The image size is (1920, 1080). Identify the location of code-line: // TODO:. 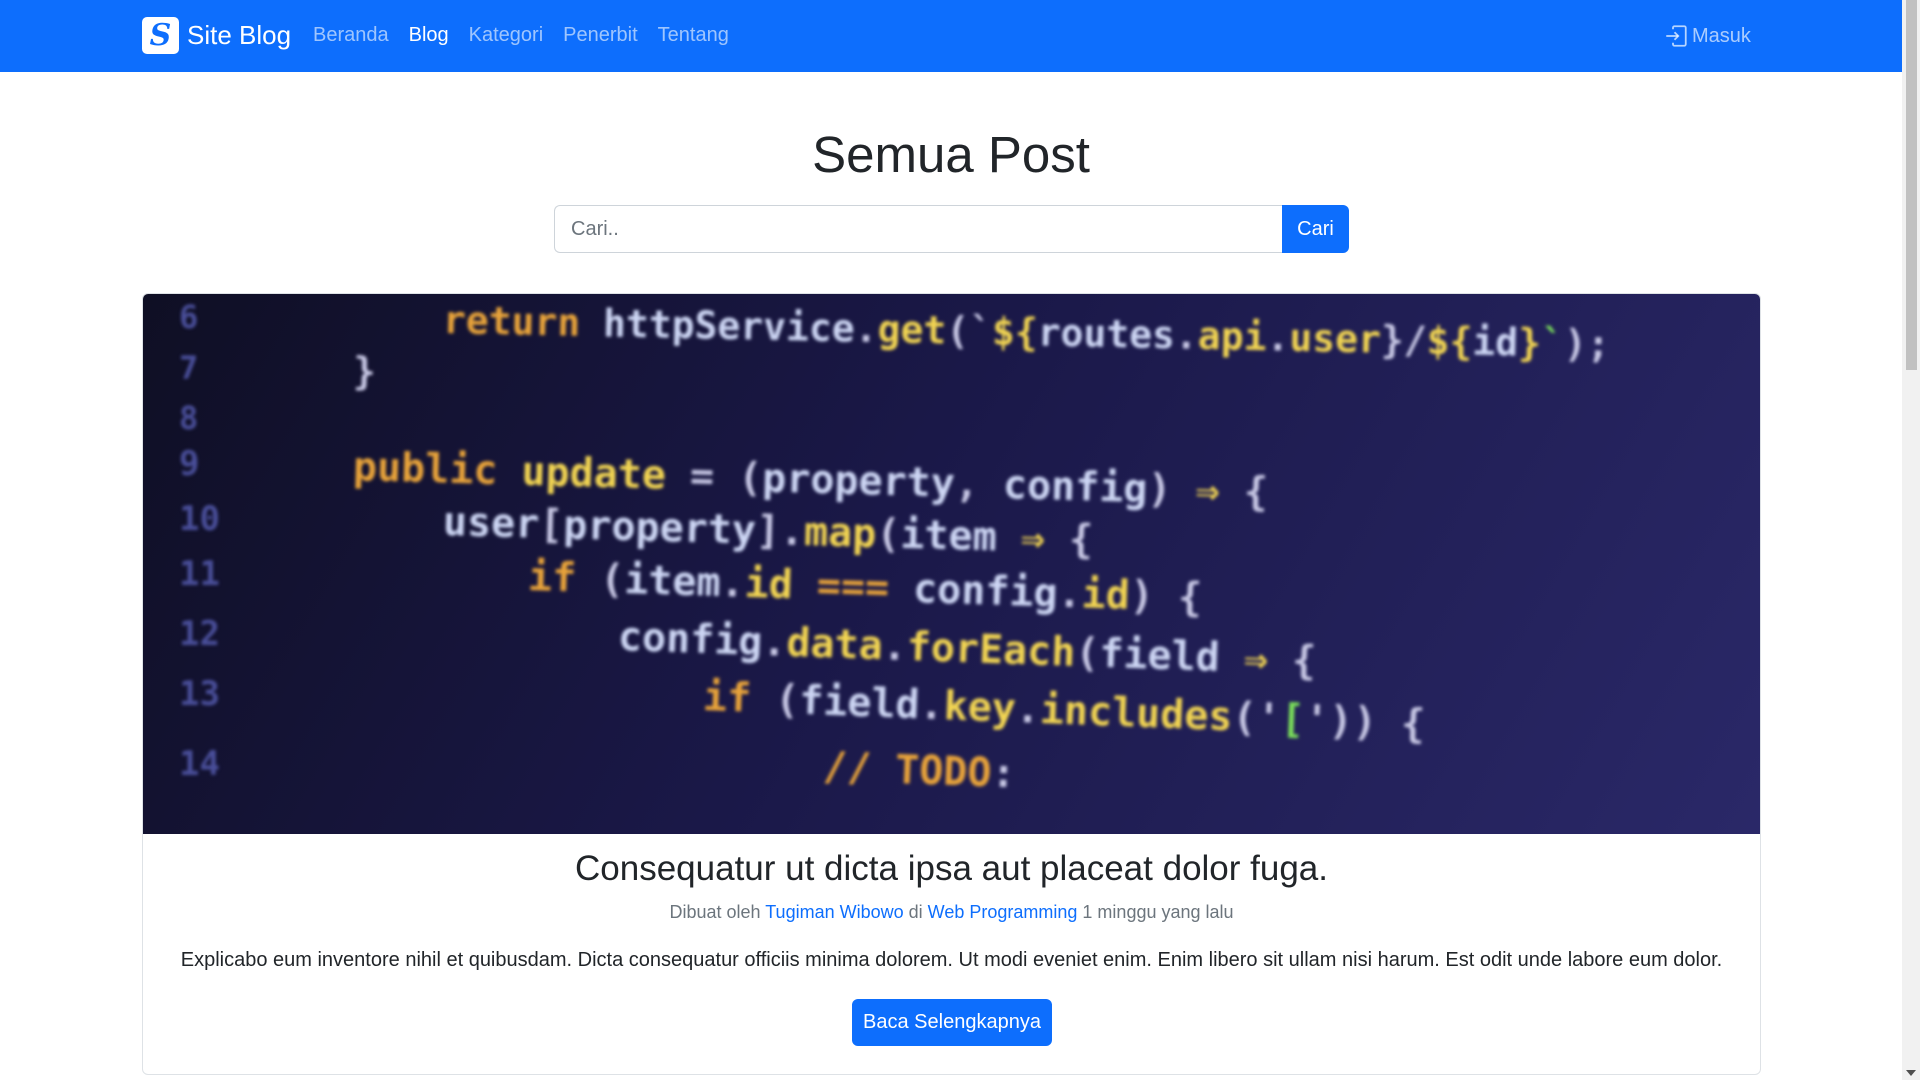
(919, 770).